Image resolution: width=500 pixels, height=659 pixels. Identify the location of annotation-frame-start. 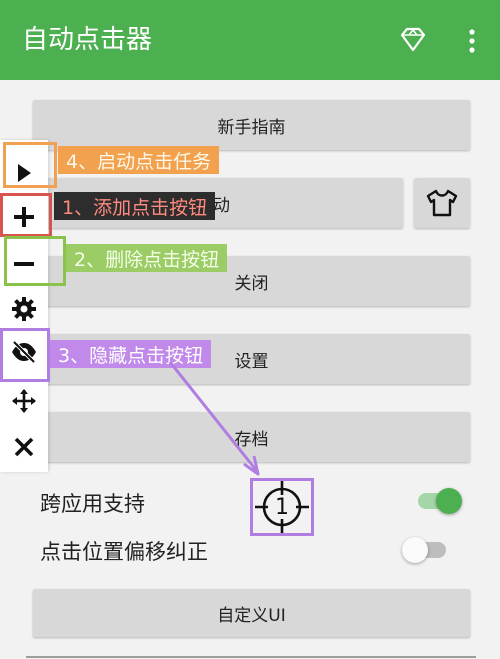
(30, 165).